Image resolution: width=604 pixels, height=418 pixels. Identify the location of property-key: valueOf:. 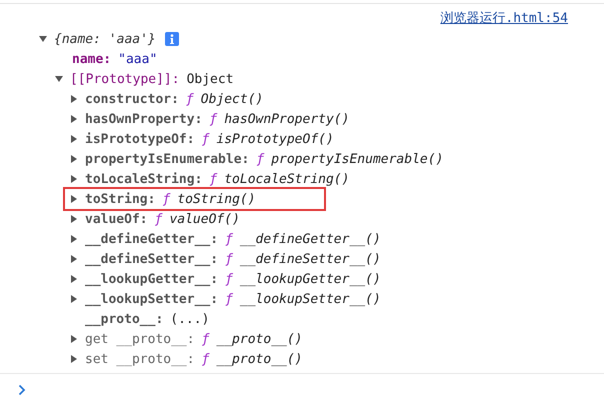
(116, 219).